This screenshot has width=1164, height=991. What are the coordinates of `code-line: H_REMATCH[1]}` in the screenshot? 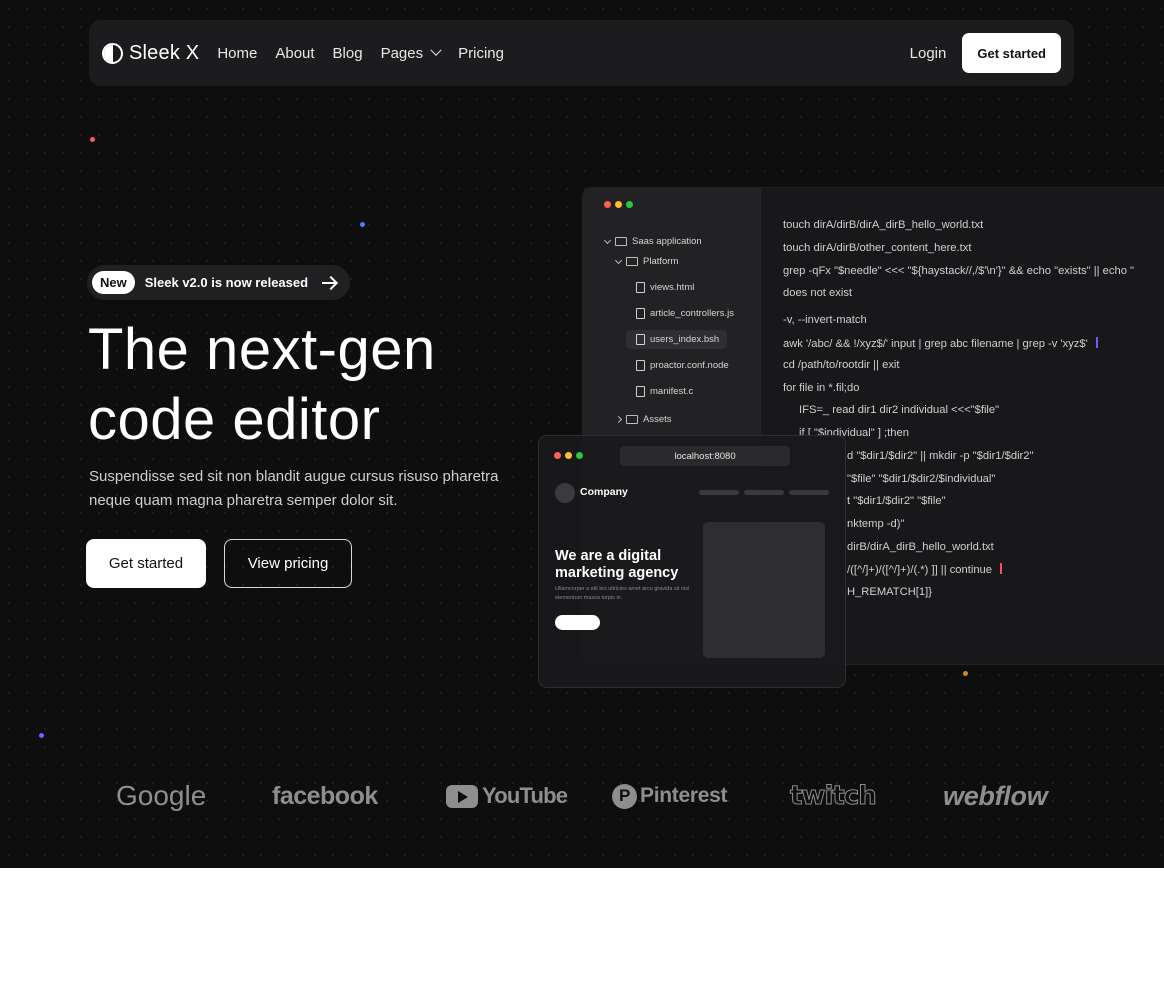 It's located at (889, 592).